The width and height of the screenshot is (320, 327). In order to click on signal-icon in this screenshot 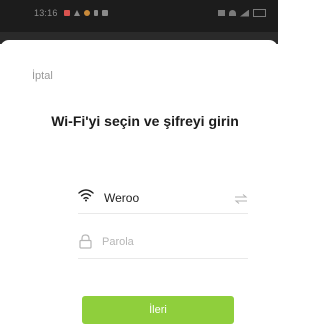, I will do `click(244, 13)`.